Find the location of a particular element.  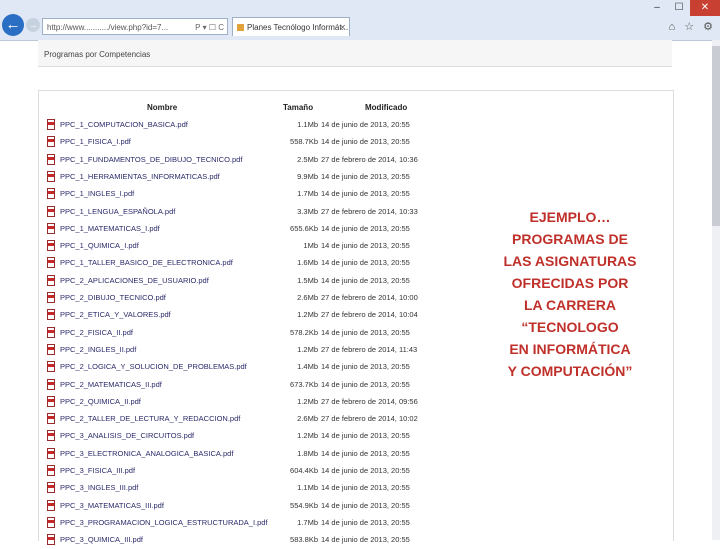

back-button: ← is located at coordinates (13, 25).